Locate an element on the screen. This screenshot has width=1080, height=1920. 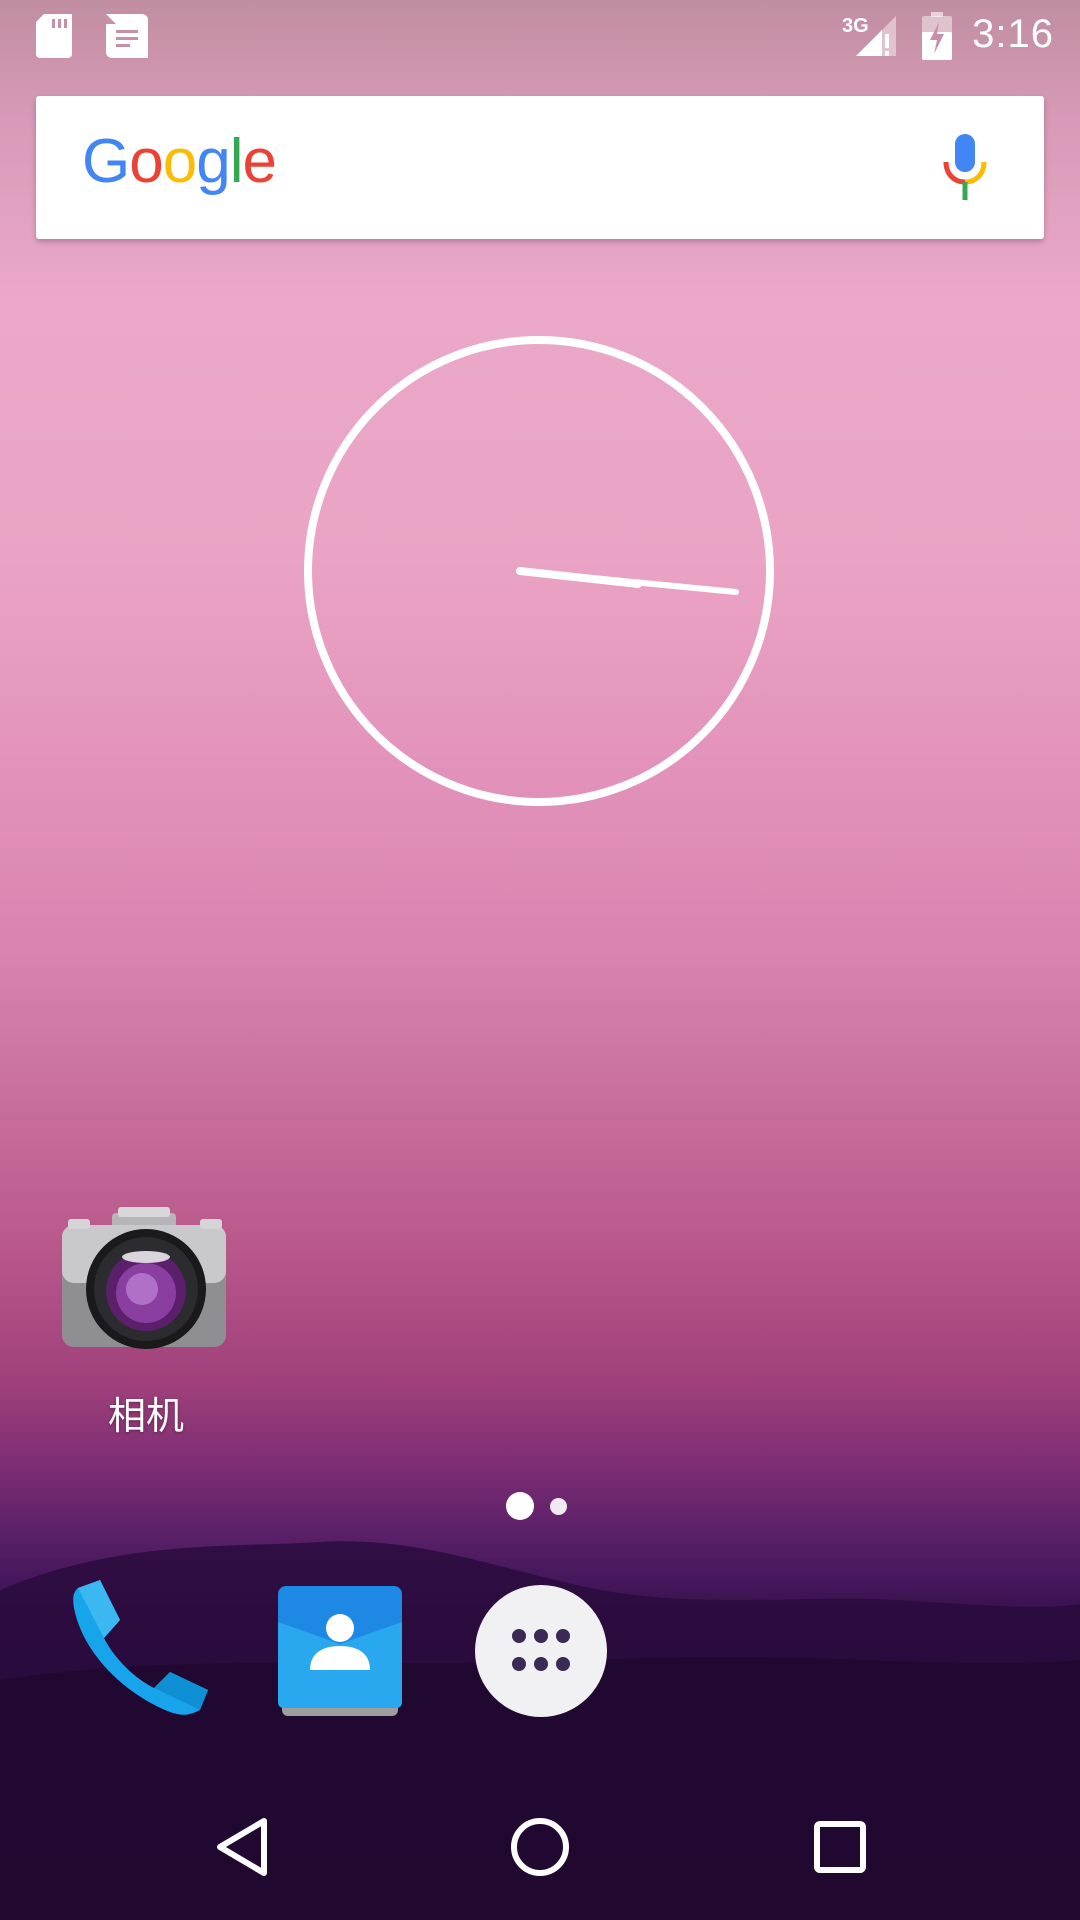
dock-app-drawer is located at coordinates (541, 1651).